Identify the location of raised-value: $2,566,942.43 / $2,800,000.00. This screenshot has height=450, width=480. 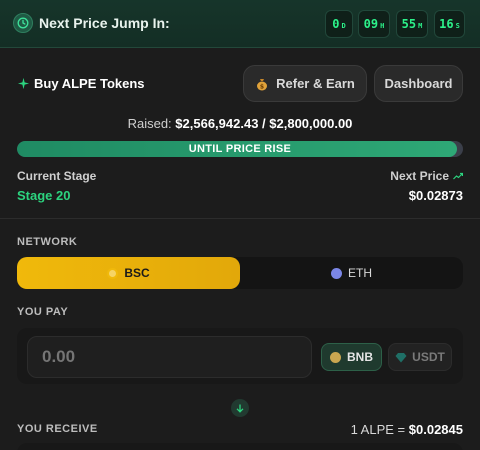
(264, 123).